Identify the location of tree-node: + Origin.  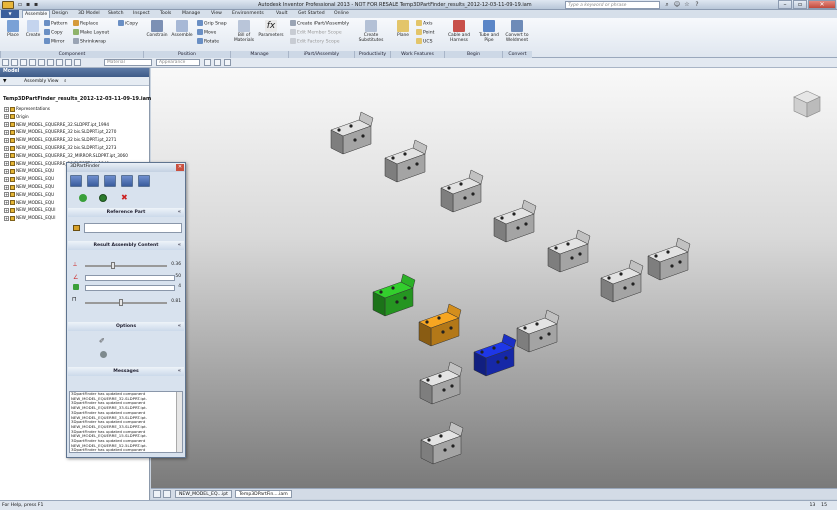
(16, 117).